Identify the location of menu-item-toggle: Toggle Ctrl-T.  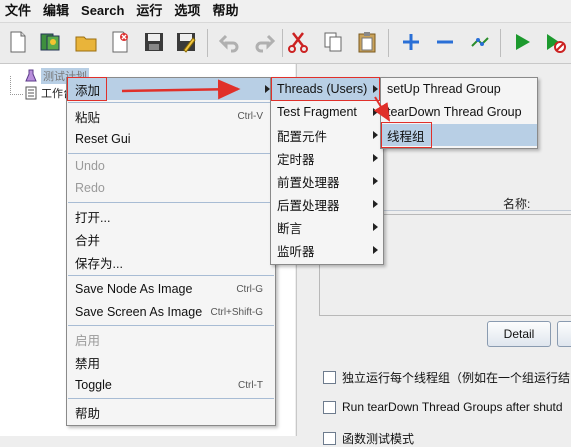
(171, 385).